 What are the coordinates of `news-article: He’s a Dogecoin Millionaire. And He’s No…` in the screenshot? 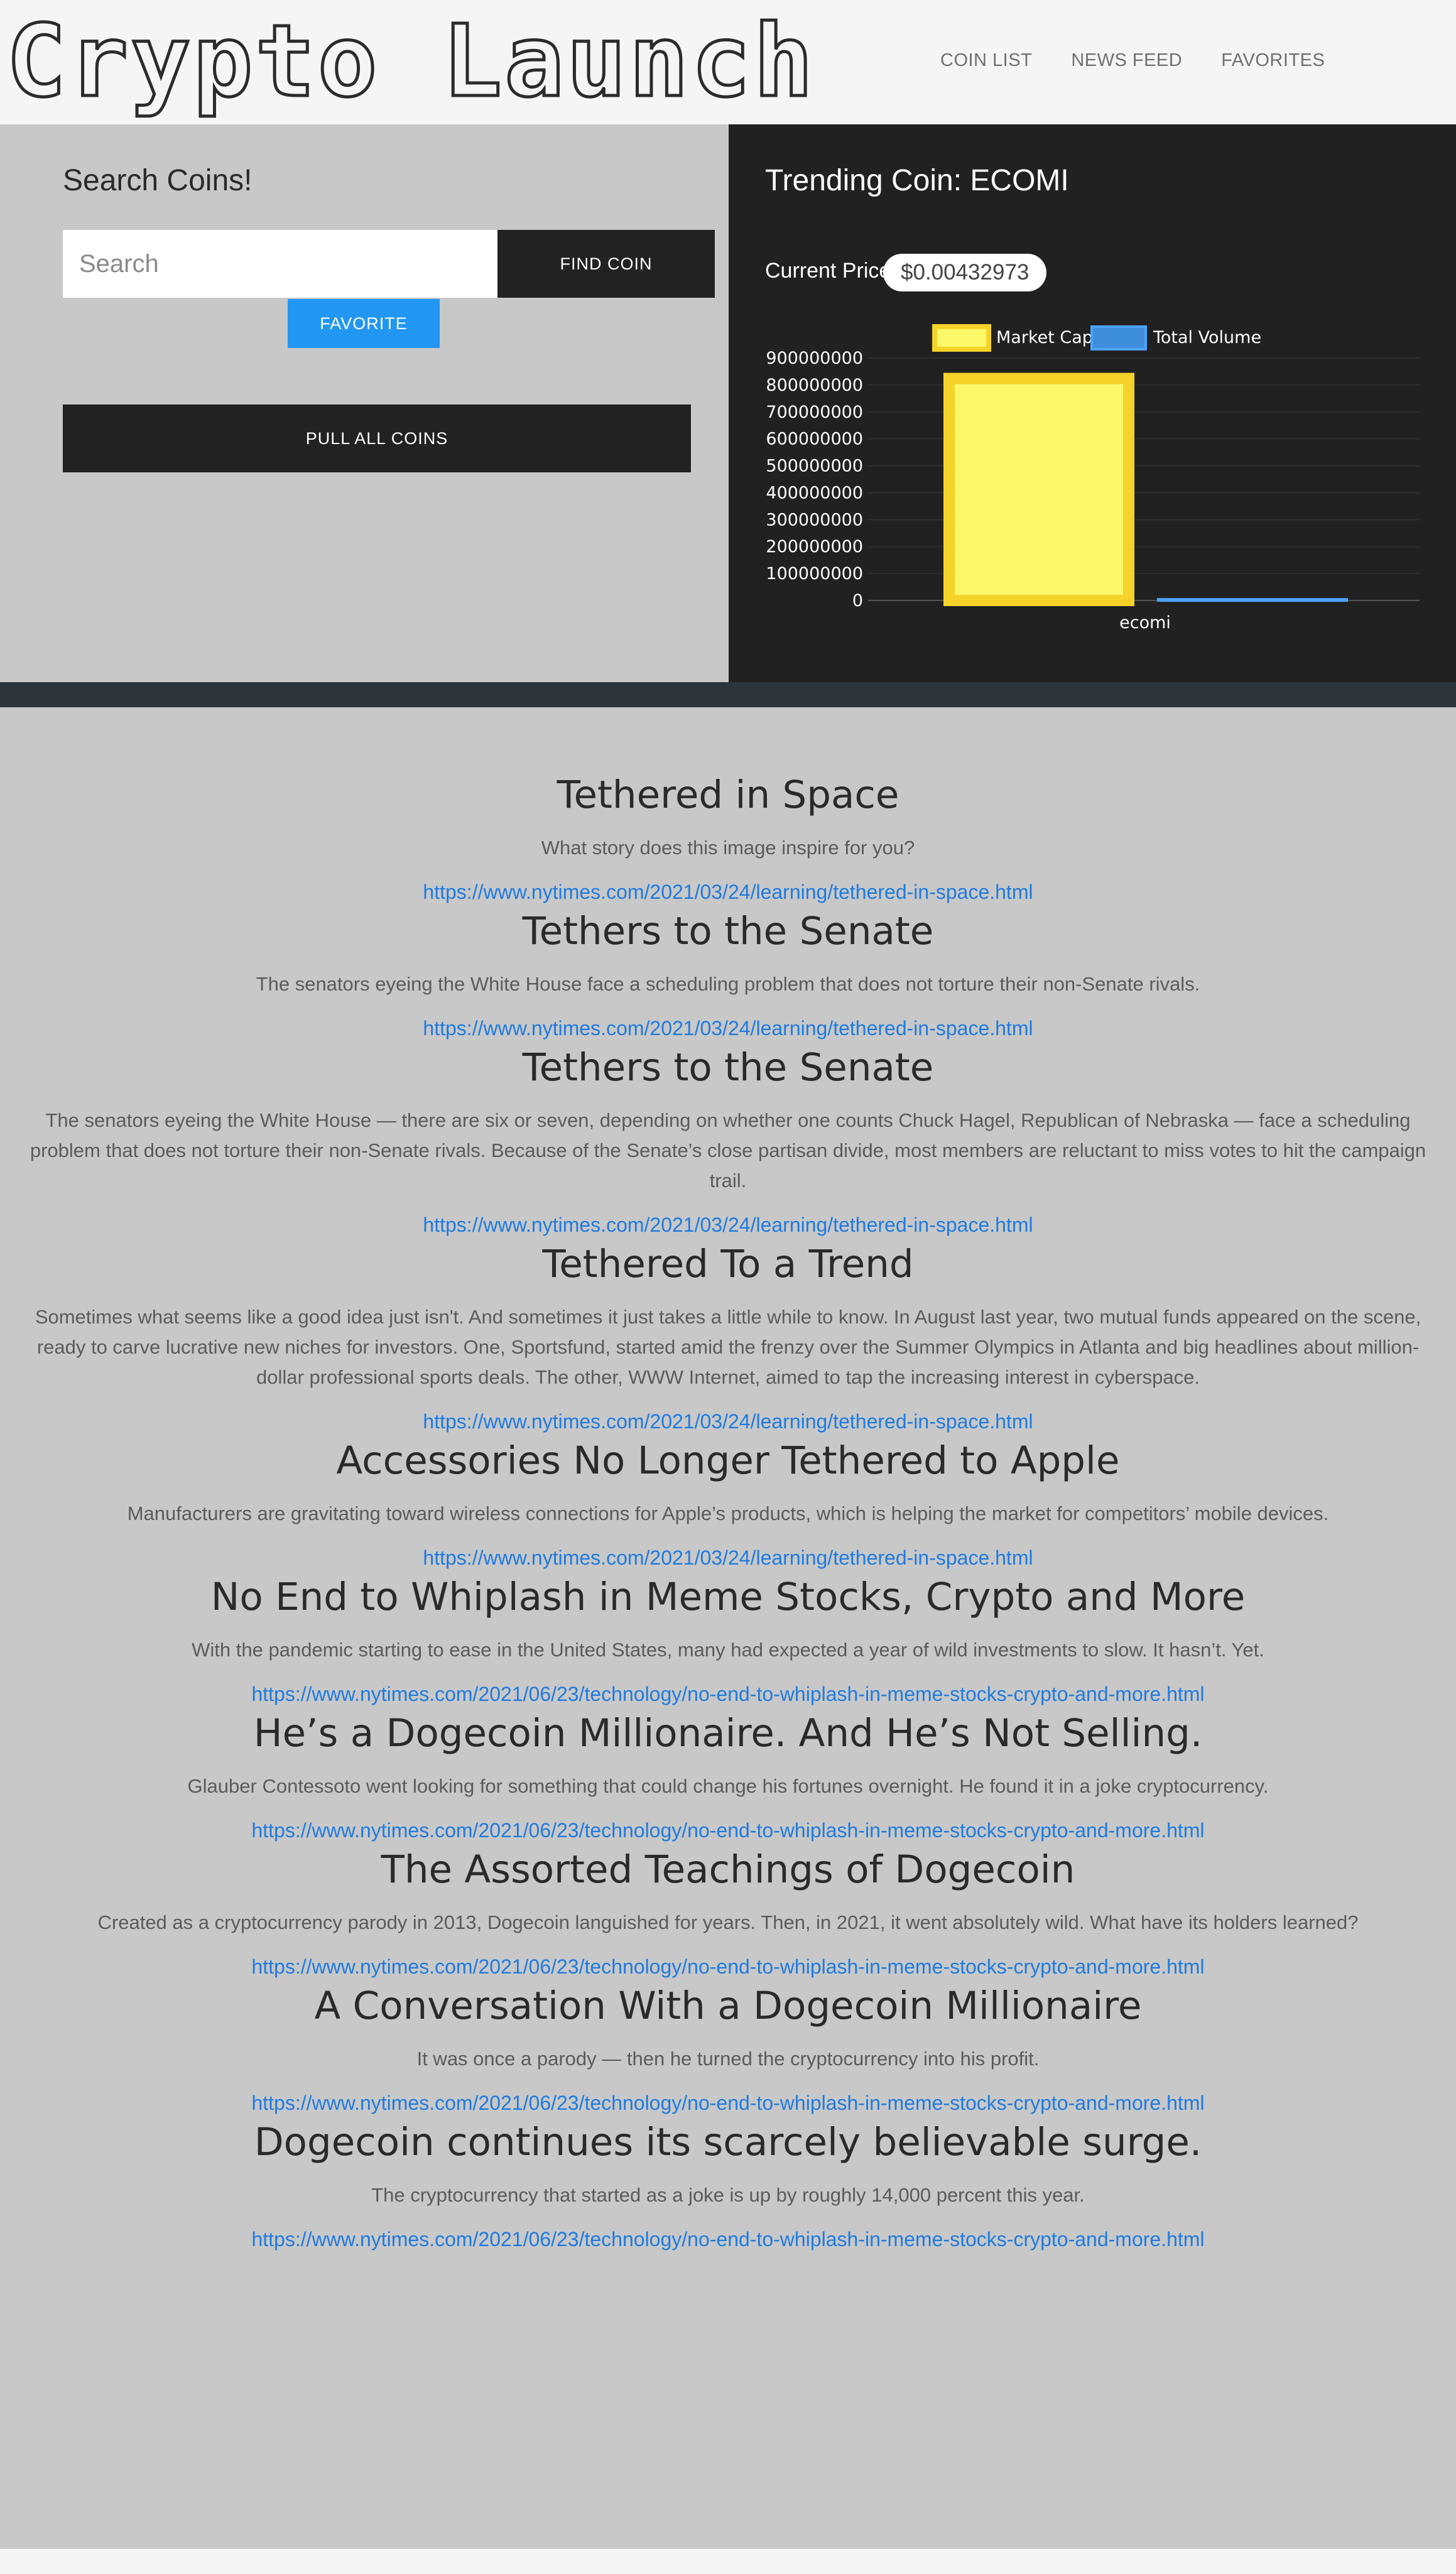 It's located at (728, 1775).